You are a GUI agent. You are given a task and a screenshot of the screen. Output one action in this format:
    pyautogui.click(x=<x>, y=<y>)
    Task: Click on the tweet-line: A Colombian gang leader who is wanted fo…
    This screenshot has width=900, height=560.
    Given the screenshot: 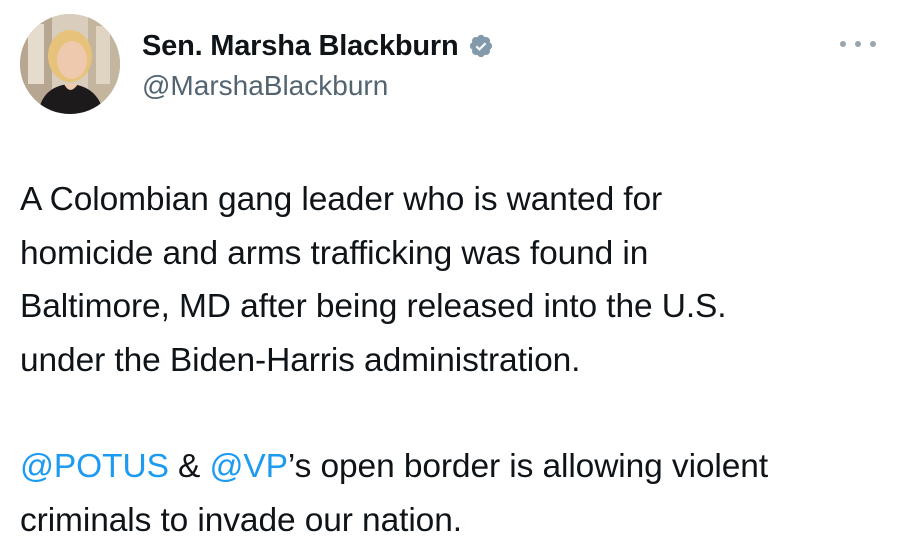 What is the action you would take?
    pyautogui.click(x=341, y=199)
    